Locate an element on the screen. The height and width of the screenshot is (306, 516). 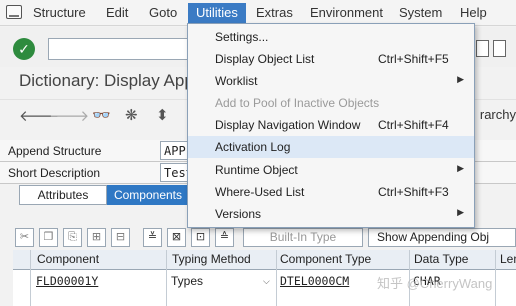
paste-icon: ⎘ is located at coordinates (72, 237).